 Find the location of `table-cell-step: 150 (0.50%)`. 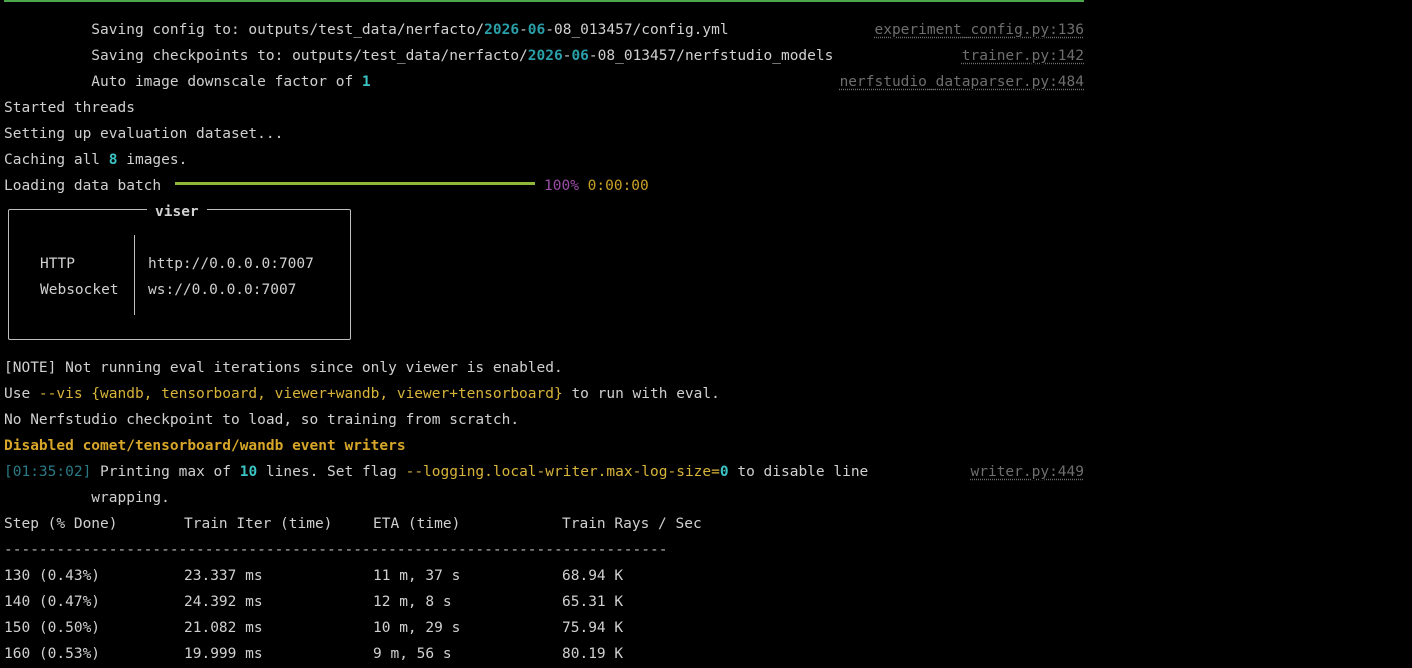

table-cell-step: 150 (0.50%) is located at coordinates (52, 628).